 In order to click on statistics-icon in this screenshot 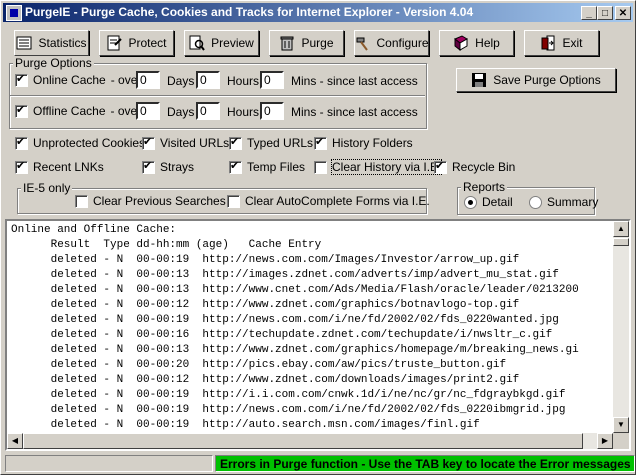, I will do `click(24, 43)`.